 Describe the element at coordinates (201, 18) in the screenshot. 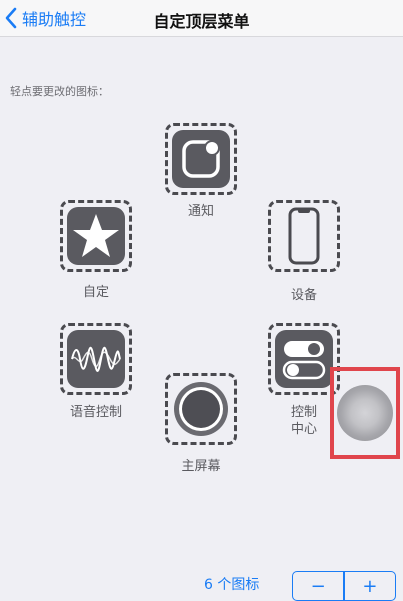

I see `navigation-bar: 辅助触控 自定顶层菜单` at that location.